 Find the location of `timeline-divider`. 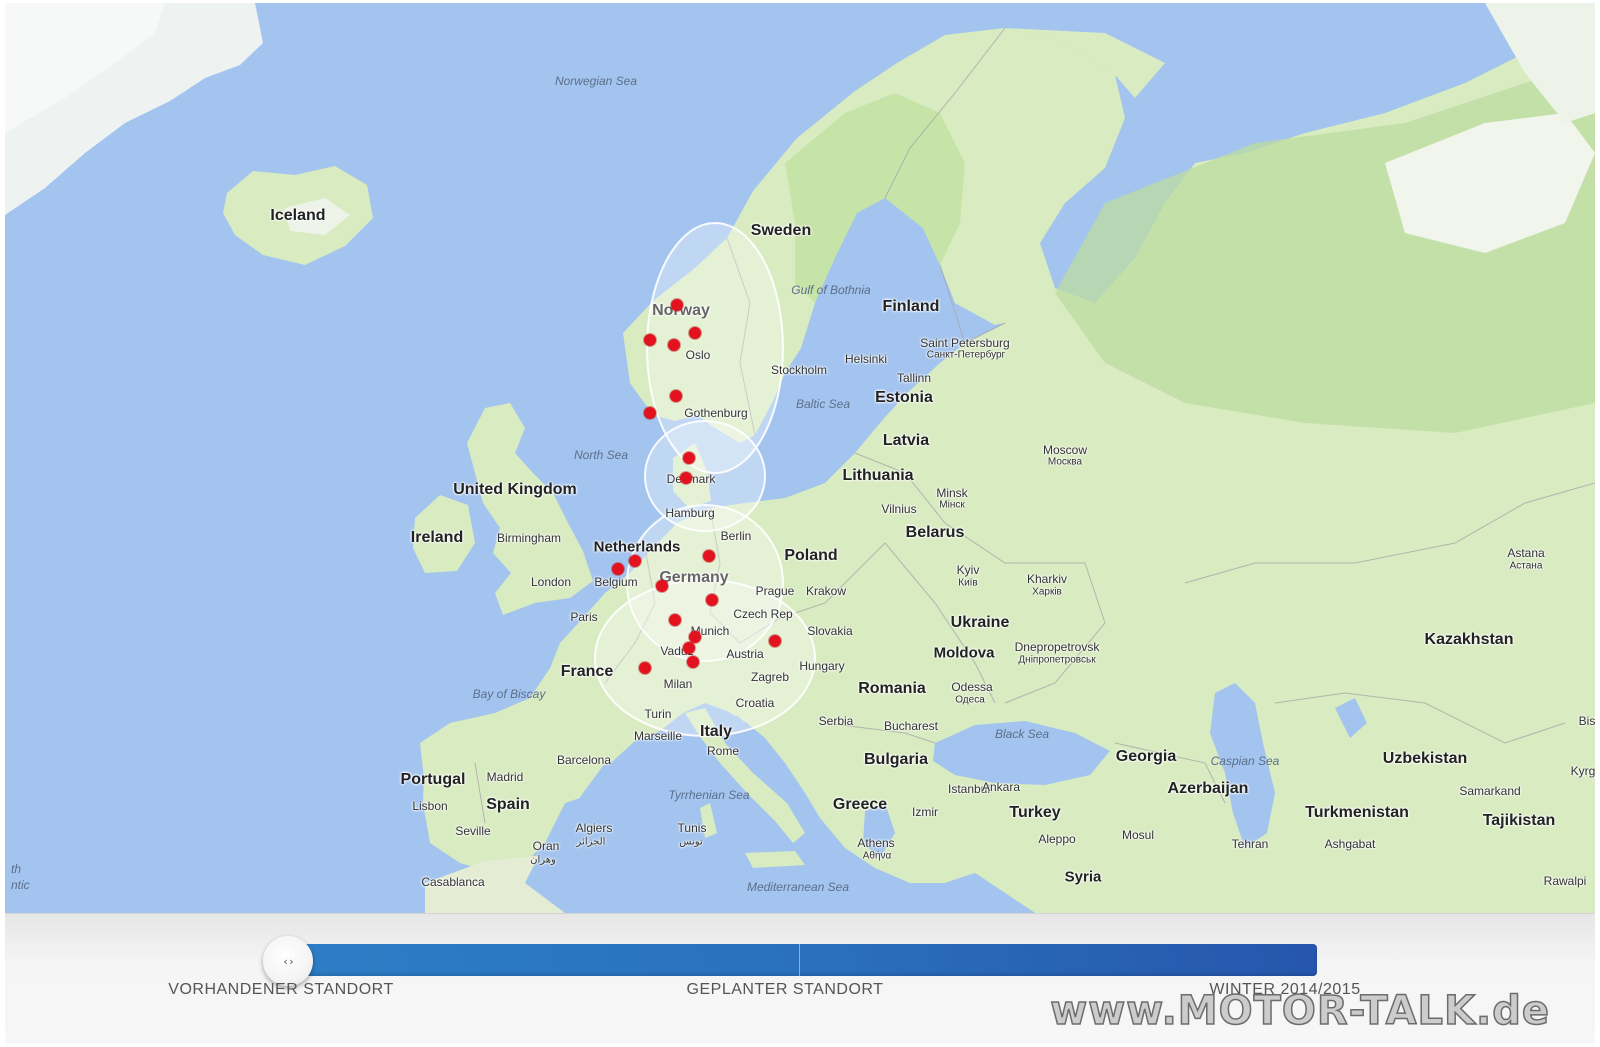

timeline-divider is located at coordinates (799, 960).